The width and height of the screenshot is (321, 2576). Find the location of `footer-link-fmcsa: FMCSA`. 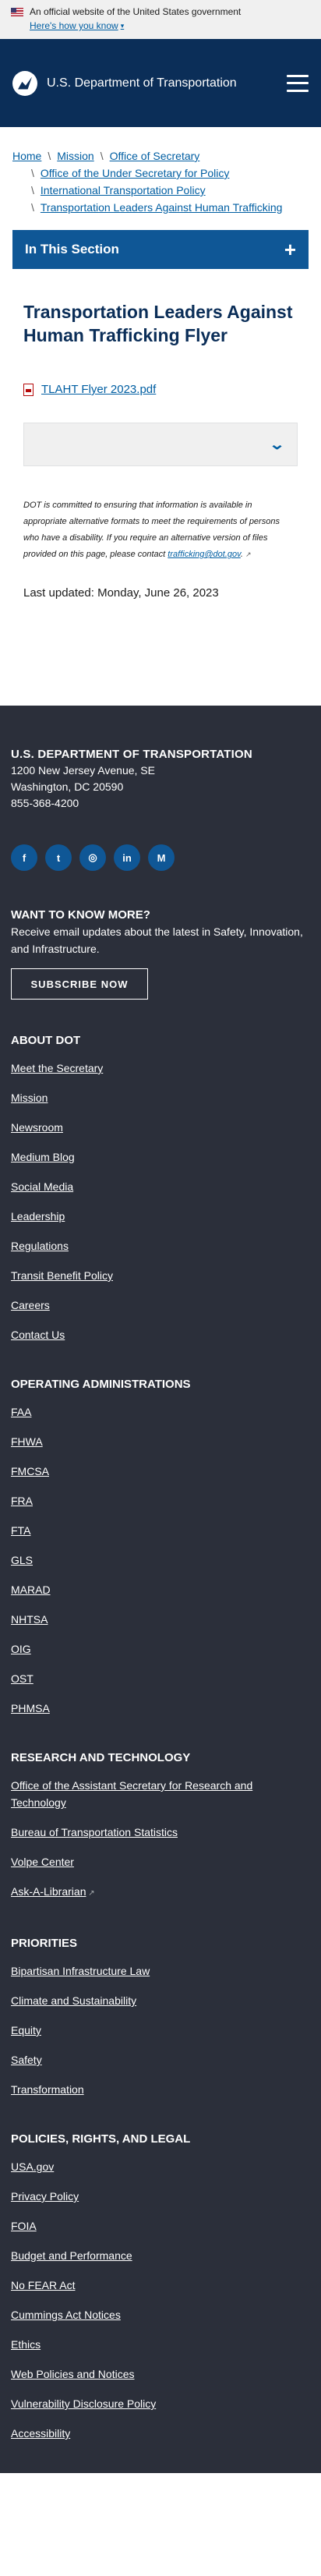

footer-link-fmcsa: FMCSA is located at coordinates (30, 1471).